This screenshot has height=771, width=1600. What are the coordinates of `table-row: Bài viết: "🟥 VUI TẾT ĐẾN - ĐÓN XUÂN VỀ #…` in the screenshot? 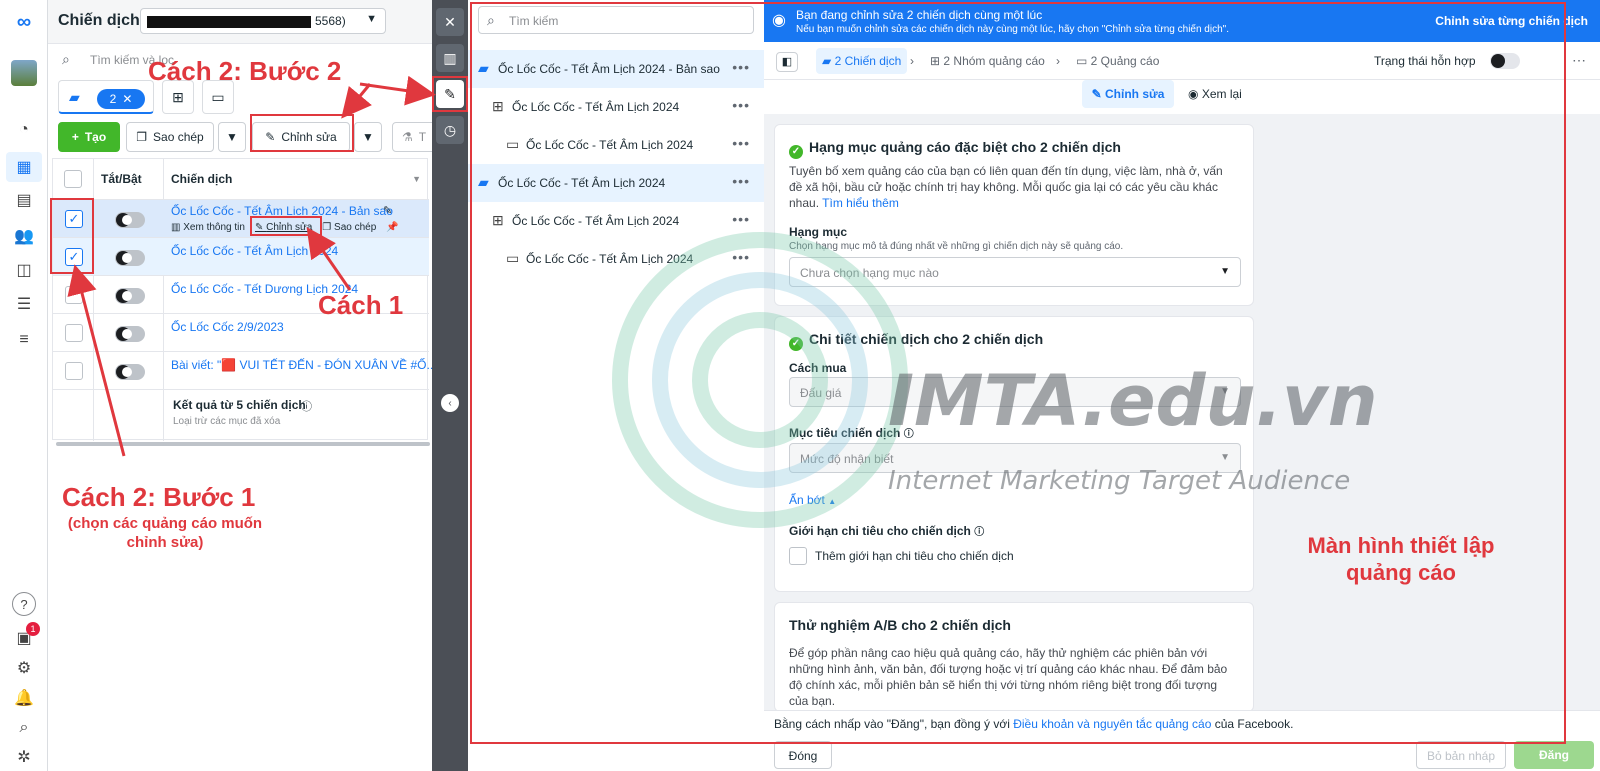 It's located at (244, 370).